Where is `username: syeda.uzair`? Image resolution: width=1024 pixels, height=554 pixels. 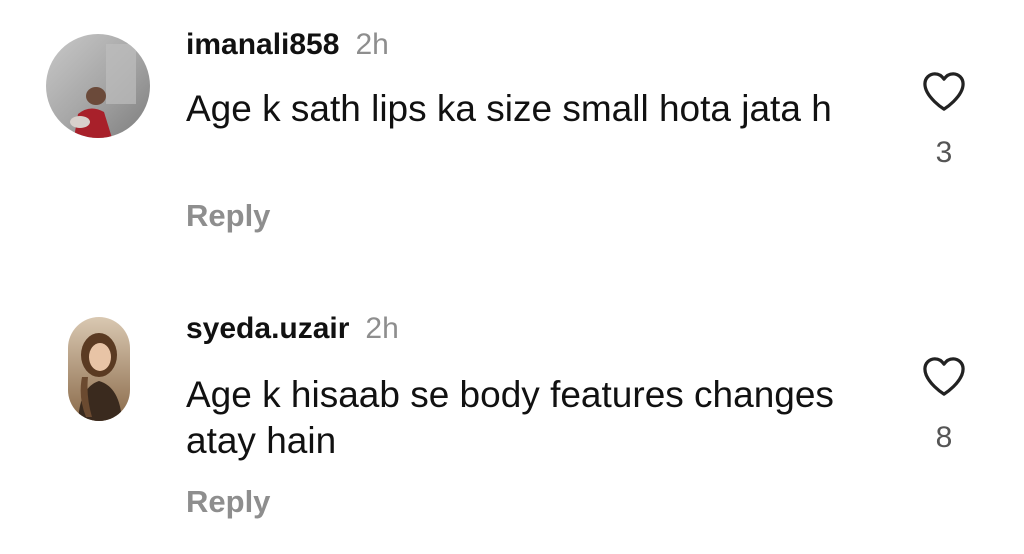
username: syeda.uzair is located at coordinates (267, 329).